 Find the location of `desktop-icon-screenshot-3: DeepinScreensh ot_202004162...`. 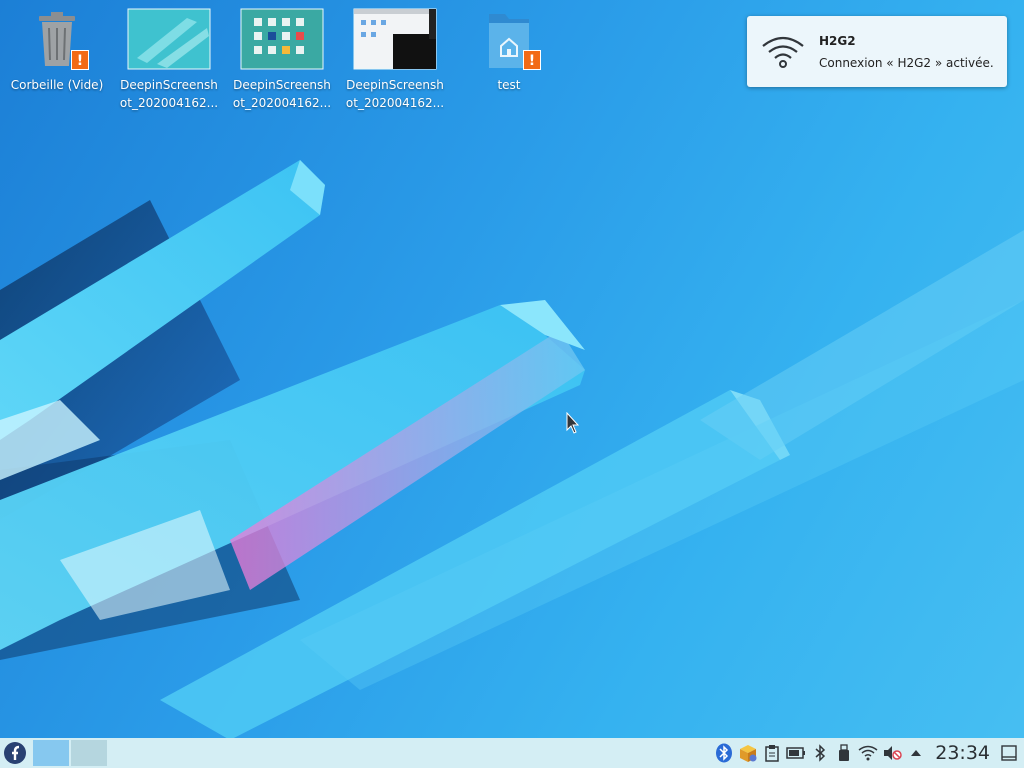

desktop-icon-screenshot-3: DeepinScreensh ot_202004162... is located at coordinates (395, 60).